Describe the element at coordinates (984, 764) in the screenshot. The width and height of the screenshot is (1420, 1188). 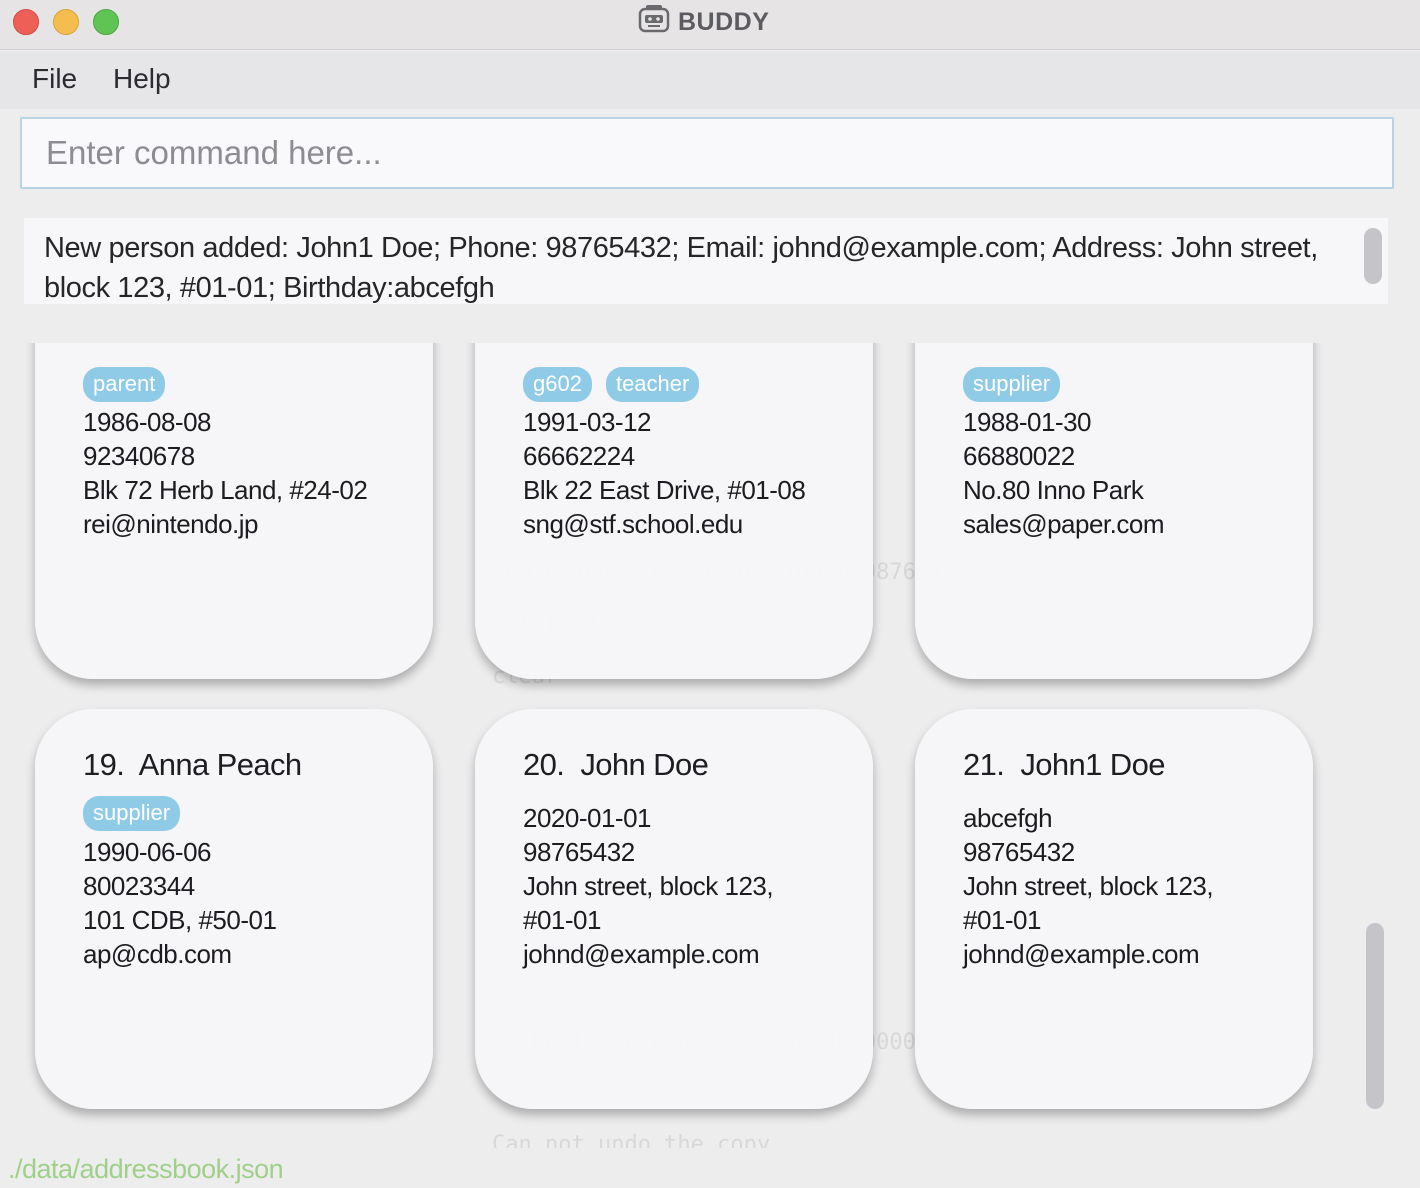
I see `person-index: 21.` at that location.